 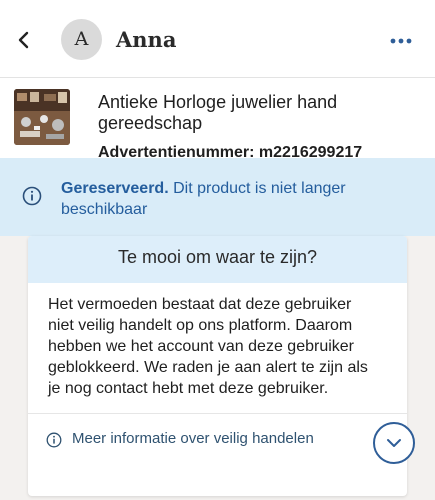 I want to click on listing-photo, so click(x=42, y=117).